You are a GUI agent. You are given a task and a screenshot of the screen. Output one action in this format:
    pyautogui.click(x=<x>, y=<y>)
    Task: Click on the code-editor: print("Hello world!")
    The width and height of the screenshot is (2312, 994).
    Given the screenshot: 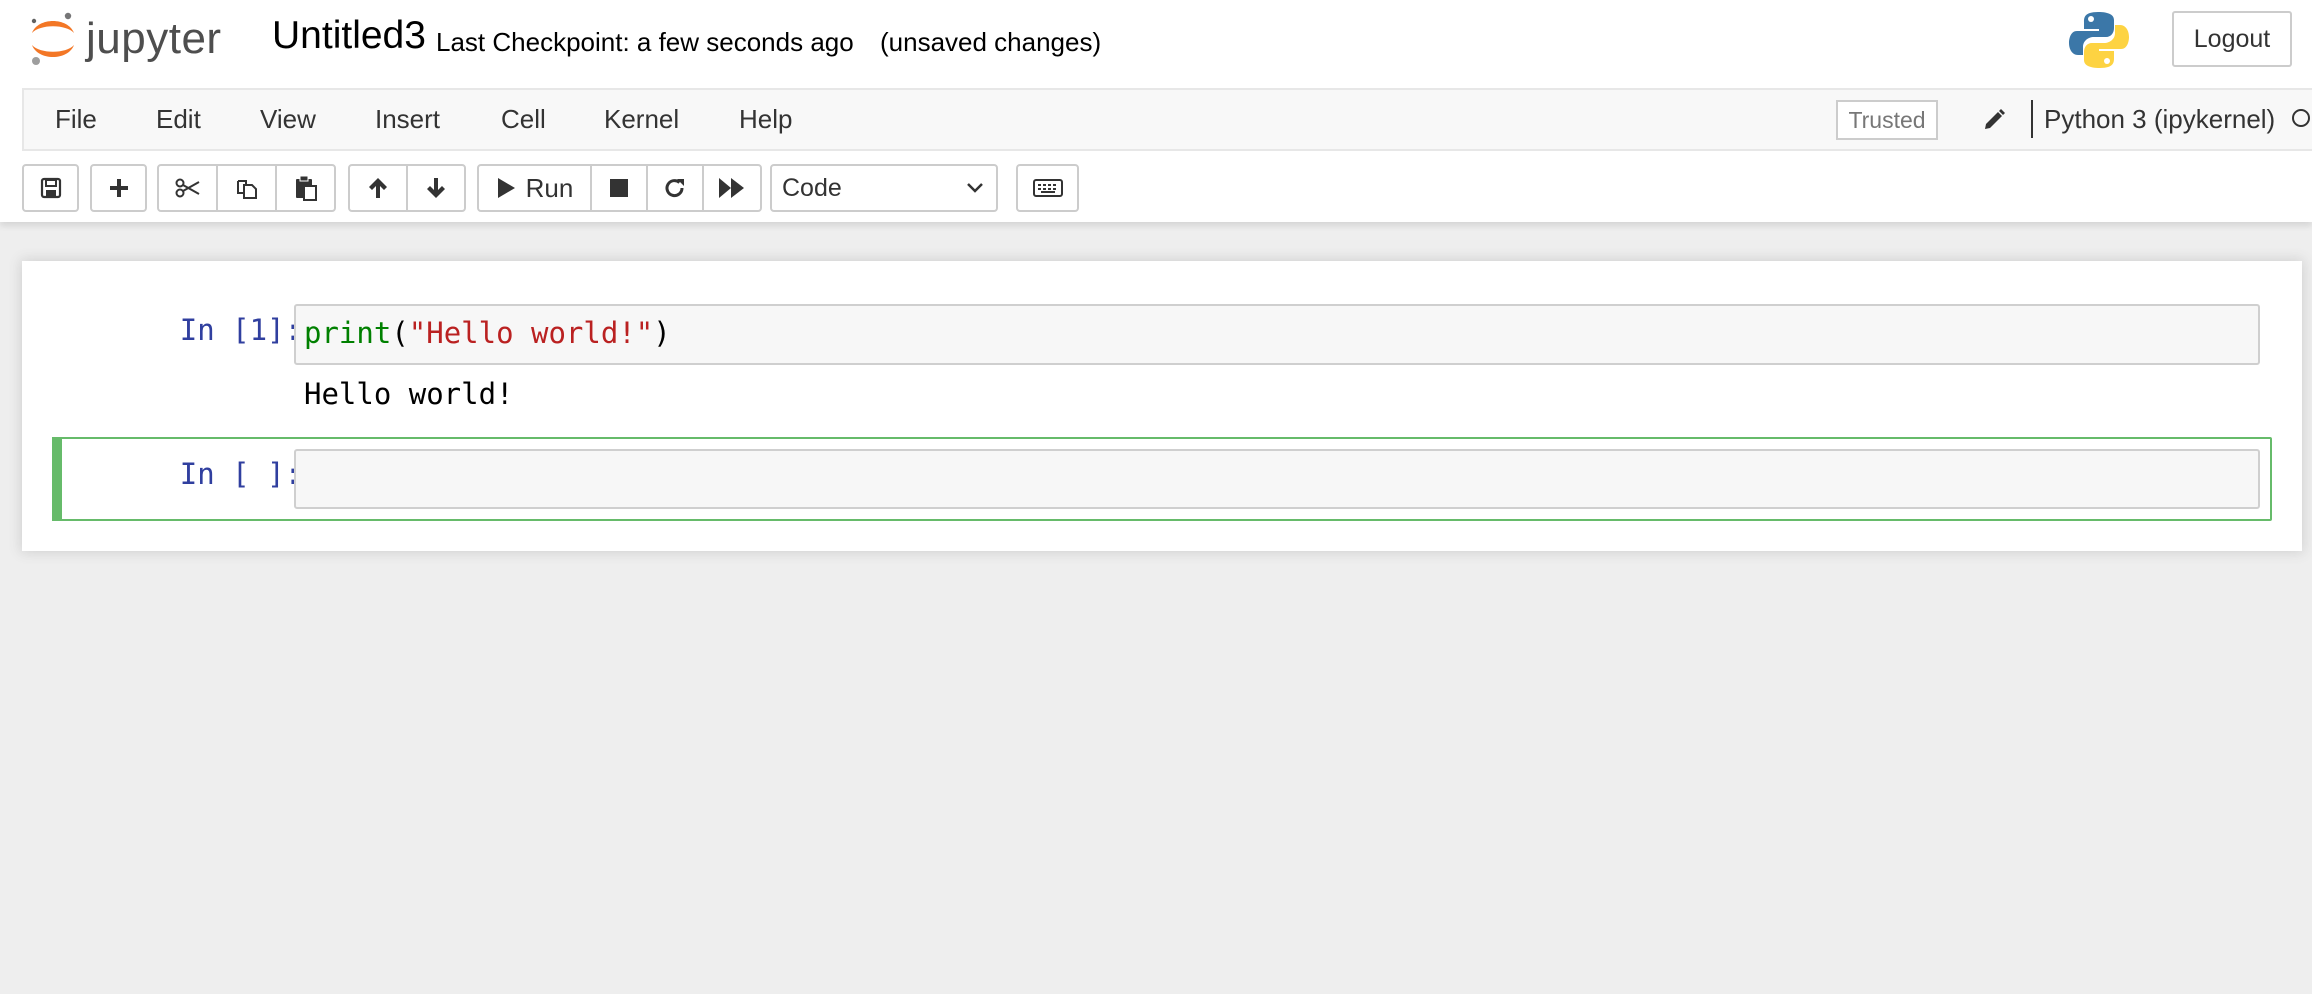 What is the action you would take?
    pyautogui.click(x=1277, y=334)
    